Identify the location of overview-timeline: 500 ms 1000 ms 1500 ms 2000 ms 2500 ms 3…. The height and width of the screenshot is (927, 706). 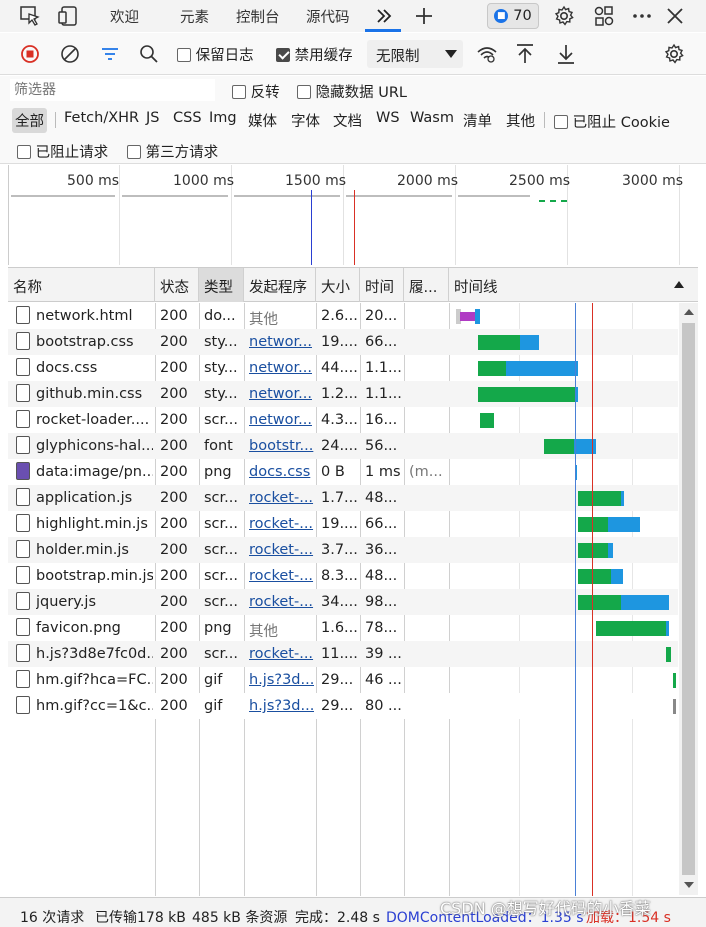
(353, 215).